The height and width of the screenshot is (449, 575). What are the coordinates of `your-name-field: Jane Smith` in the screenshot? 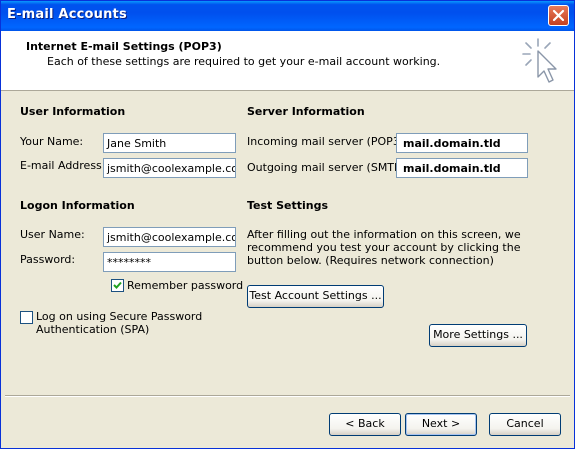 It's located at (169, 143).